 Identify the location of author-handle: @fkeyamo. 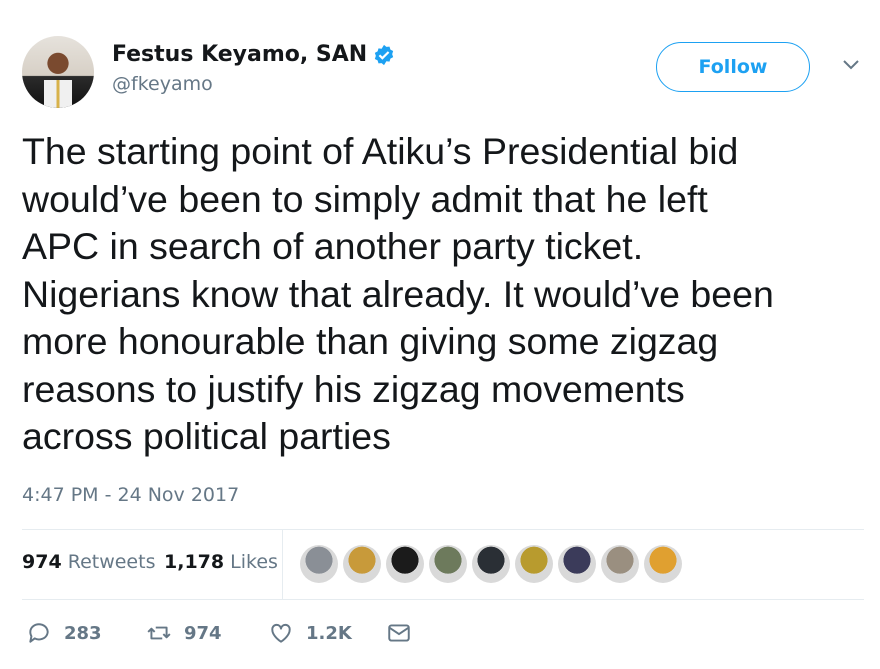
(253, 84).